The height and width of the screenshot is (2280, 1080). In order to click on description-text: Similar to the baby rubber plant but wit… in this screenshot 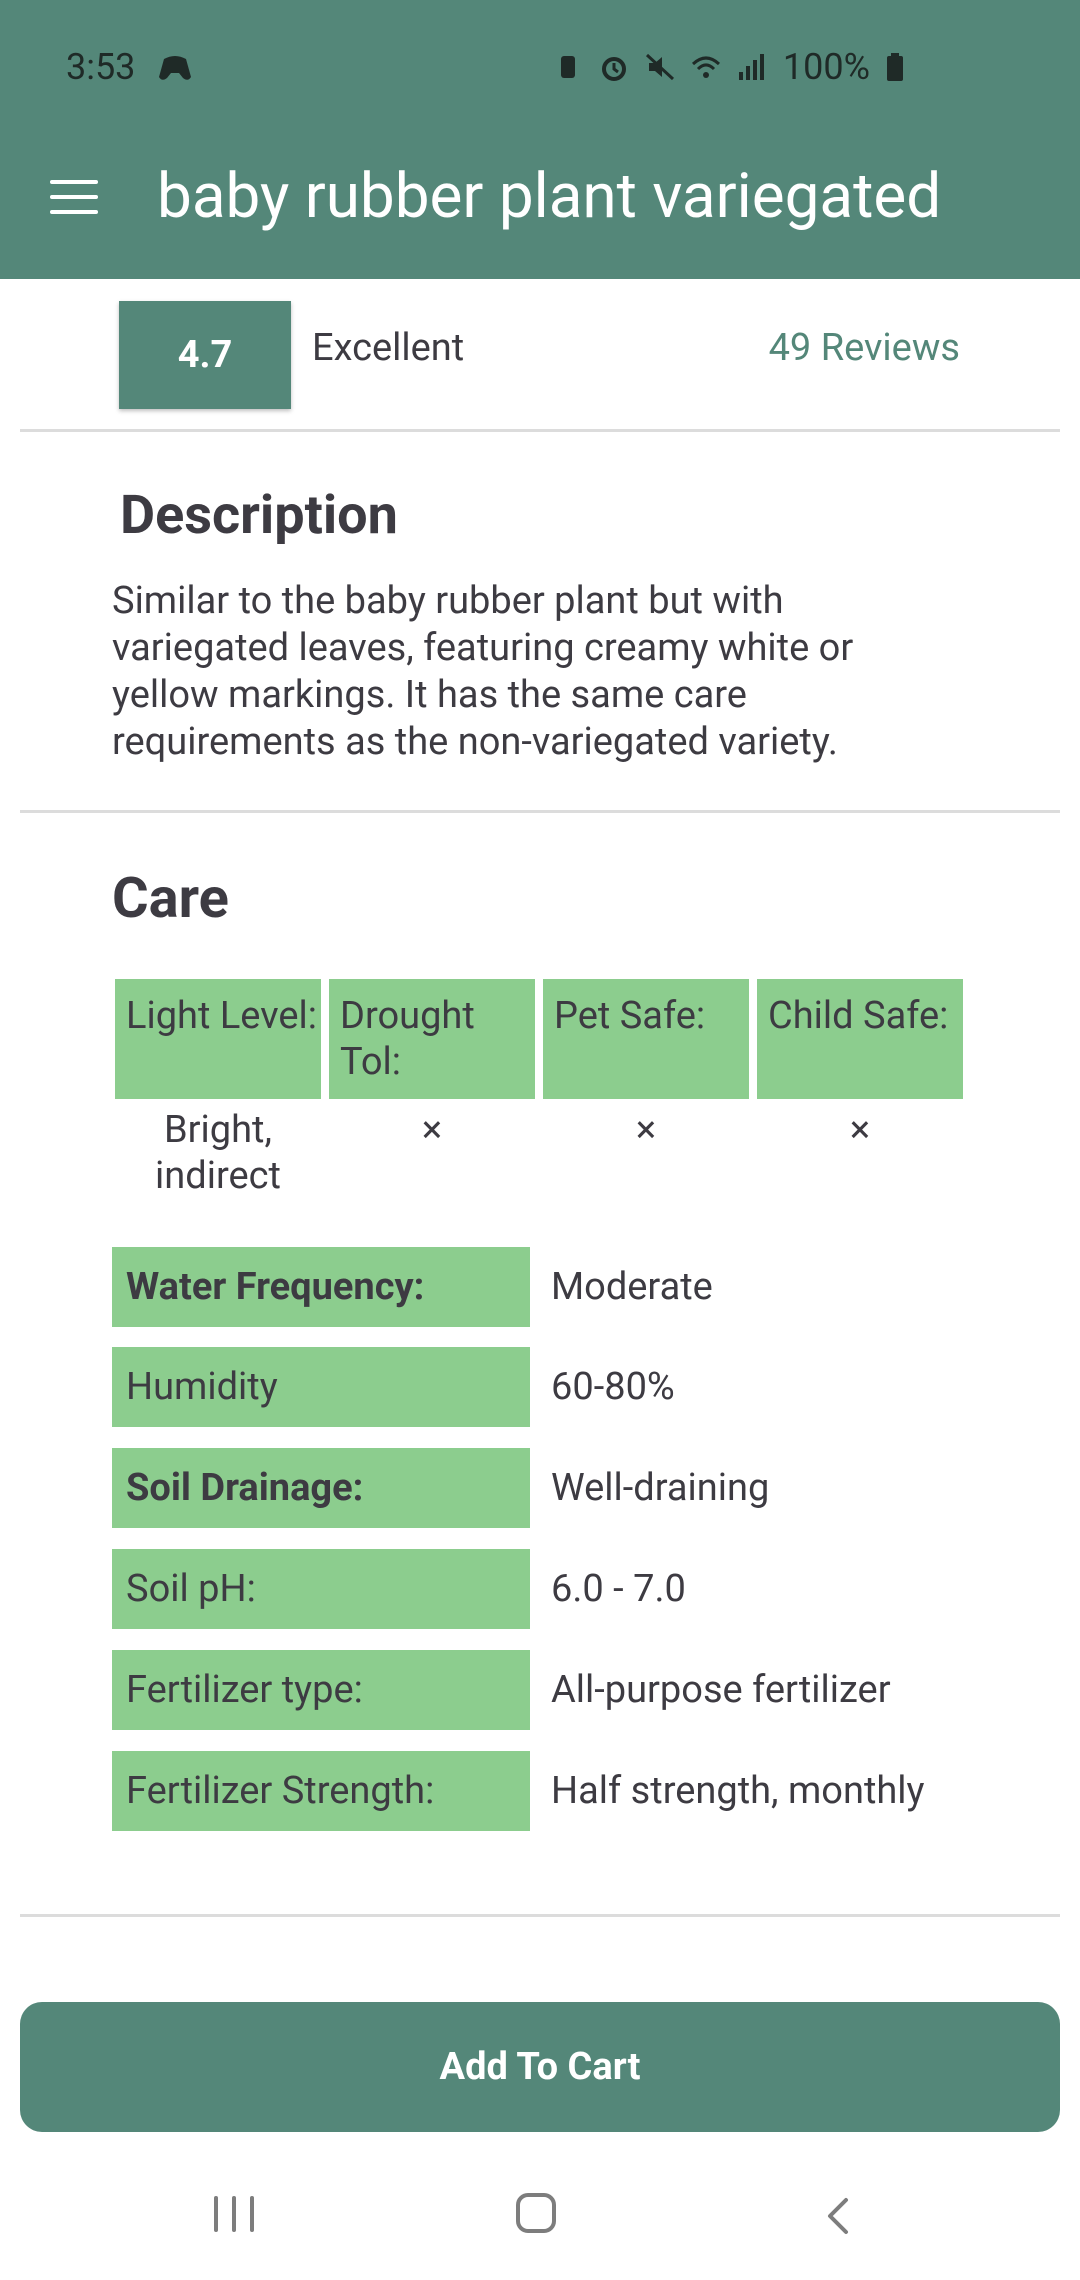, I will do `click(483, 671)`.